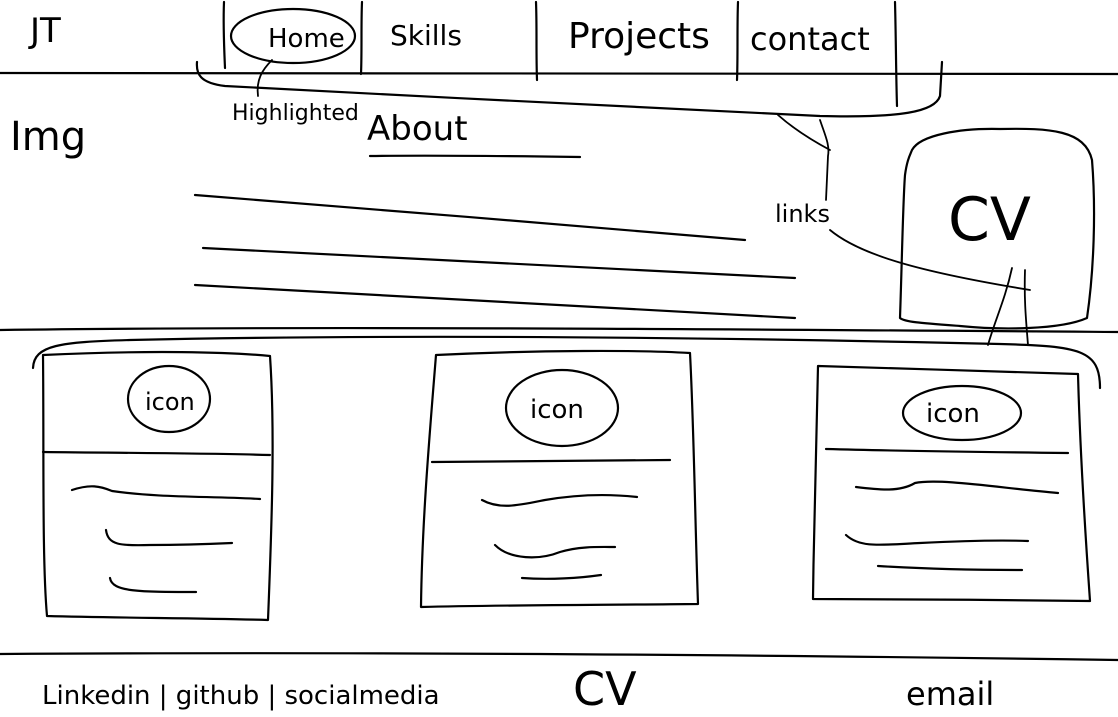 The image size is (1118, 717). I want to click on footer-social-links: Linkedin | github | socialmedia, so click(241, 696).